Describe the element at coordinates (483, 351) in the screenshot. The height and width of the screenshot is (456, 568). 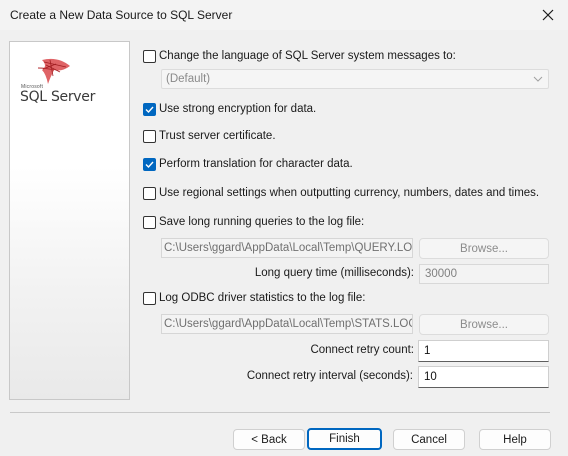
I see `retry-count-field: 1` at that location.